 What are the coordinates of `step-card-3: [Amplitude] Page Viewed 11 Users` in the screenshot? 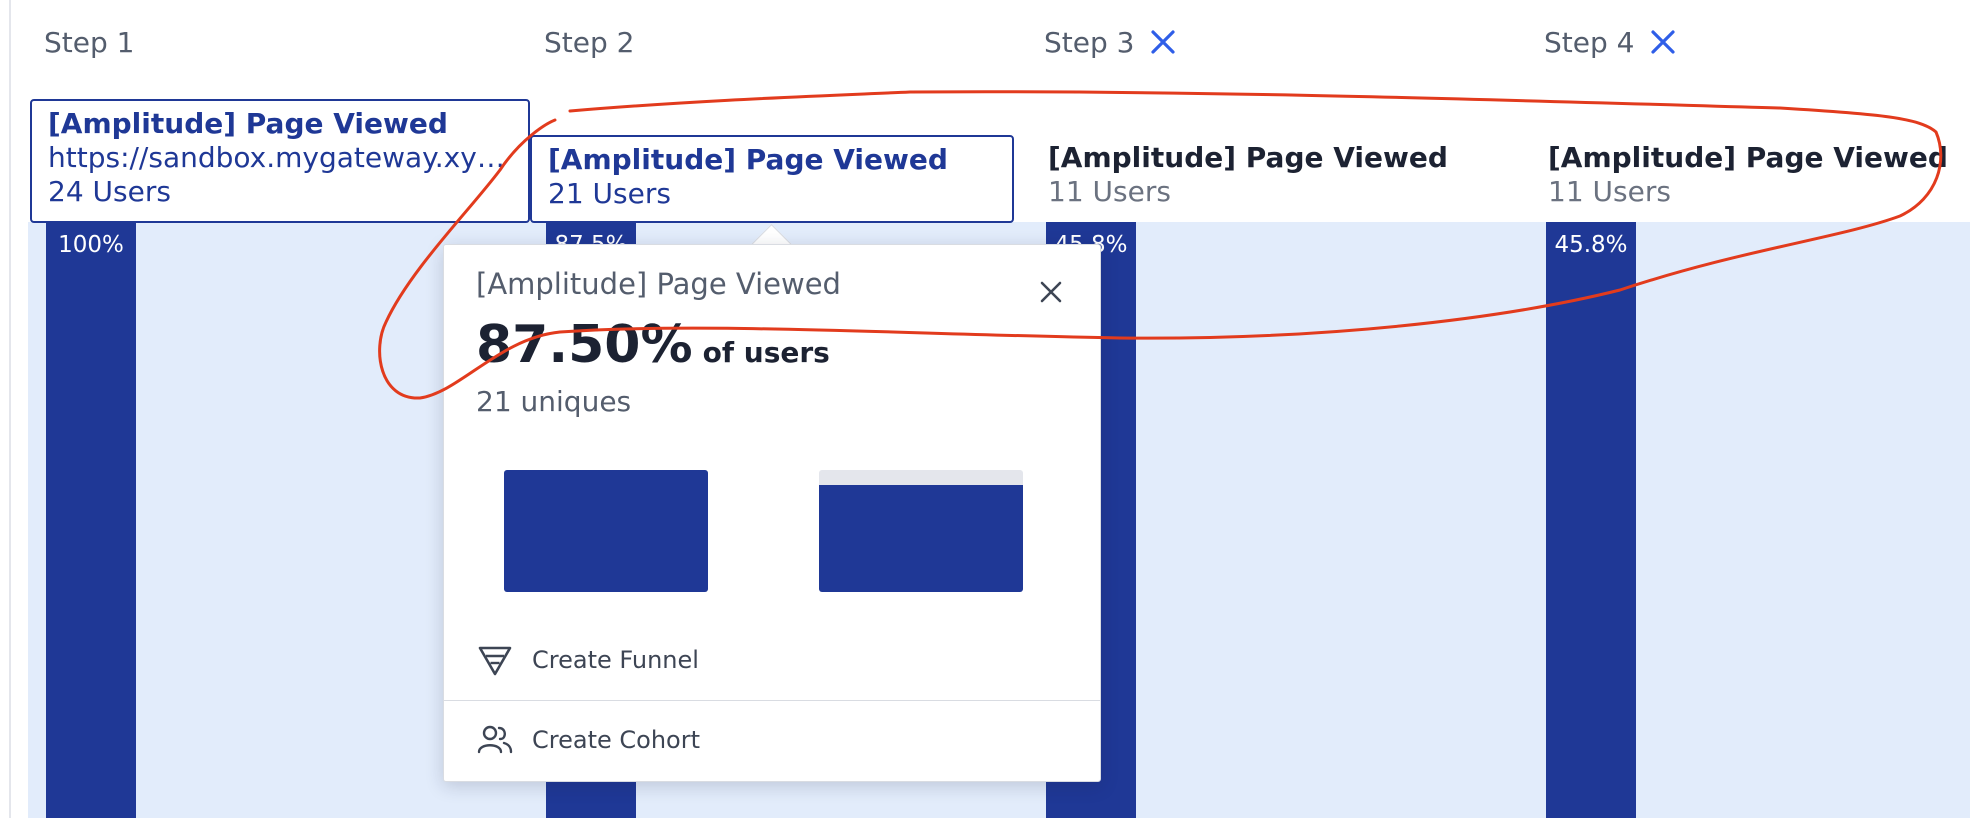 It's located at (1274, 179).